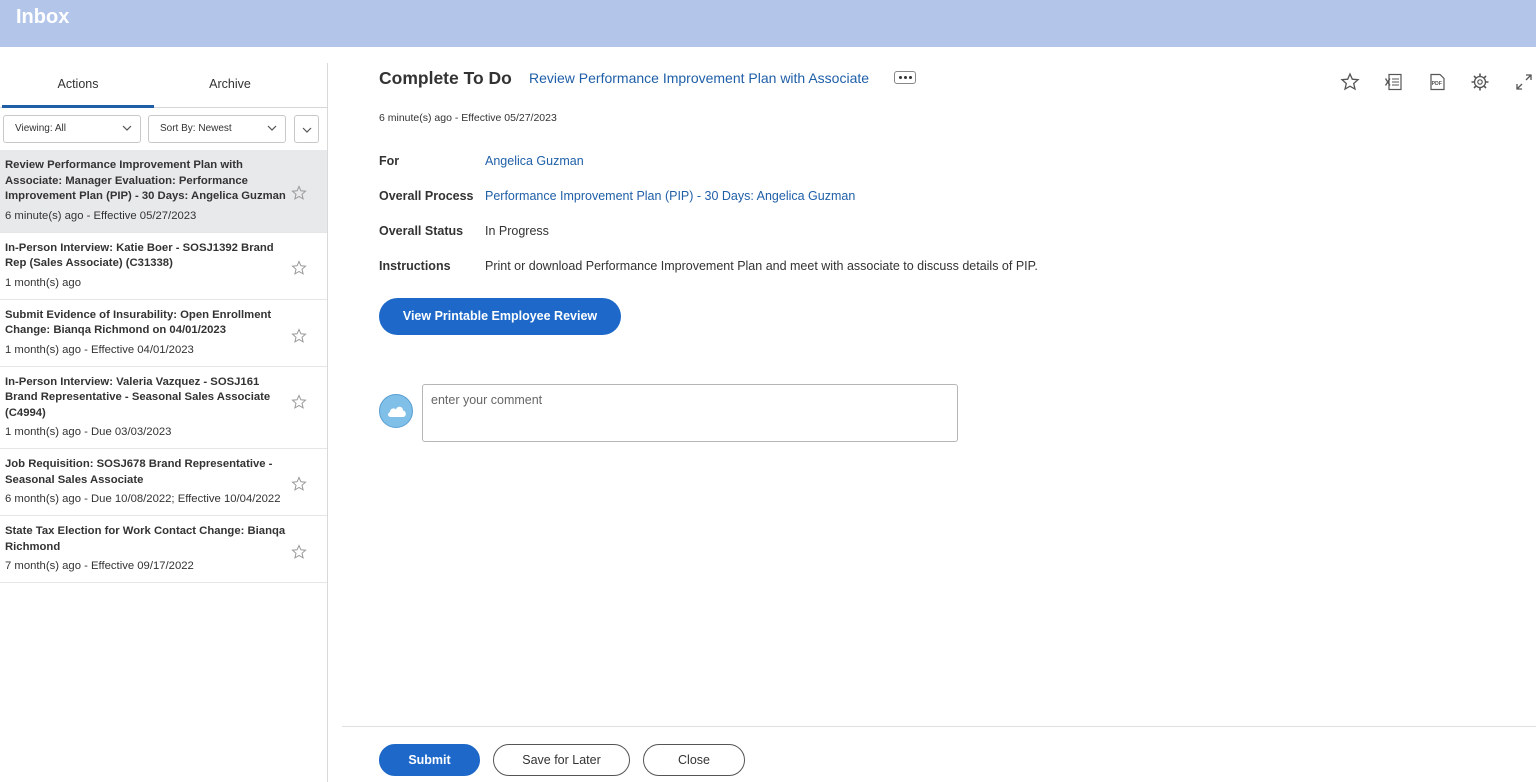 The image size is (1536, 782). I want to click on app-title: Inbox, so click(43, 17).